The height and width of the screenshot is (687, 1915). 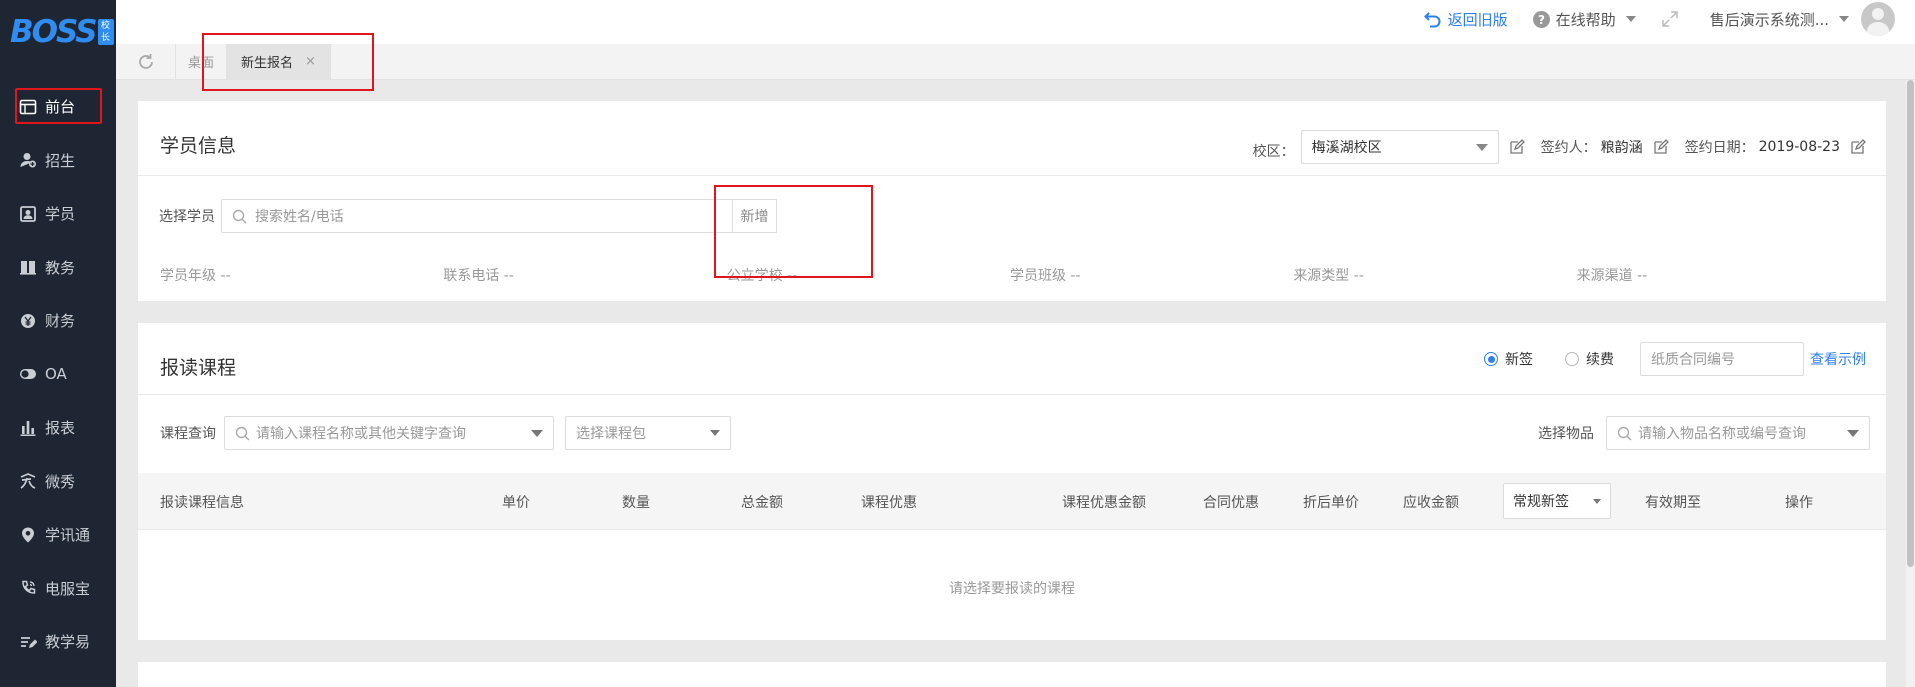 I want to click on radio-new-label: 新签, so click(x=1519, y=360).